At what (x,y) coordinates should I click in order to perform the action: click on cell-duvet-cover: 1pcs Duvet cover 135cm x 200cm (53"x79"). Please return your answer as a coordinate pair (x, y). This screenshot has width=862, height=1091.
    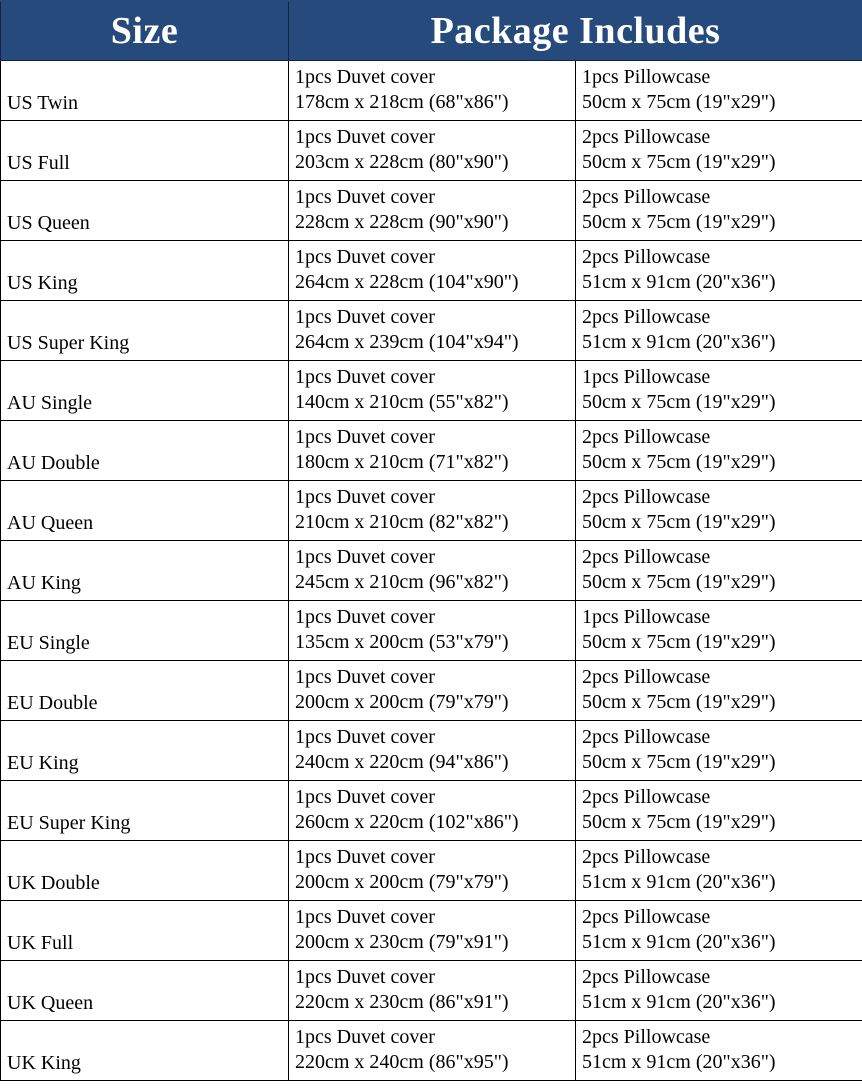
    Looking at the image, I should click on (432, 630).